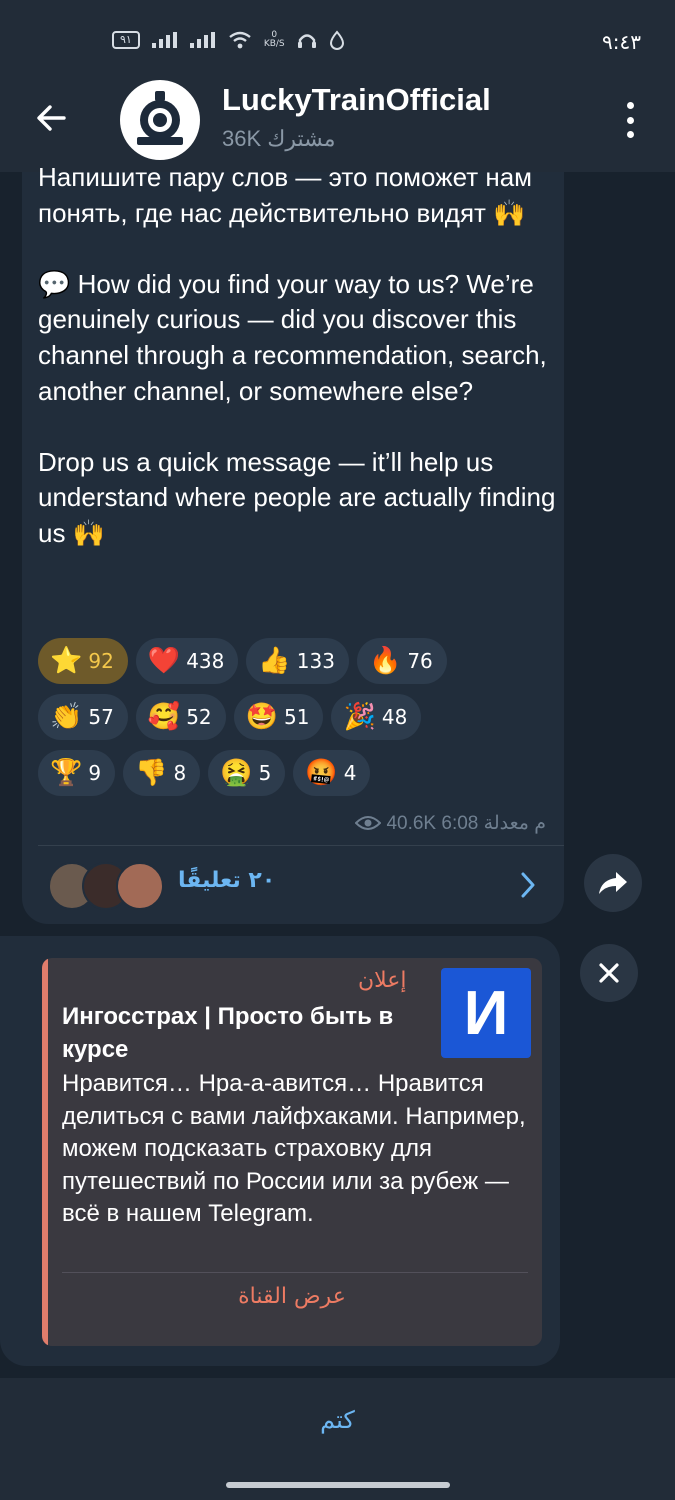 The height and width of the screenshot is (1500, 675). I want to click on reaction-count: 9, so click(95, 773).